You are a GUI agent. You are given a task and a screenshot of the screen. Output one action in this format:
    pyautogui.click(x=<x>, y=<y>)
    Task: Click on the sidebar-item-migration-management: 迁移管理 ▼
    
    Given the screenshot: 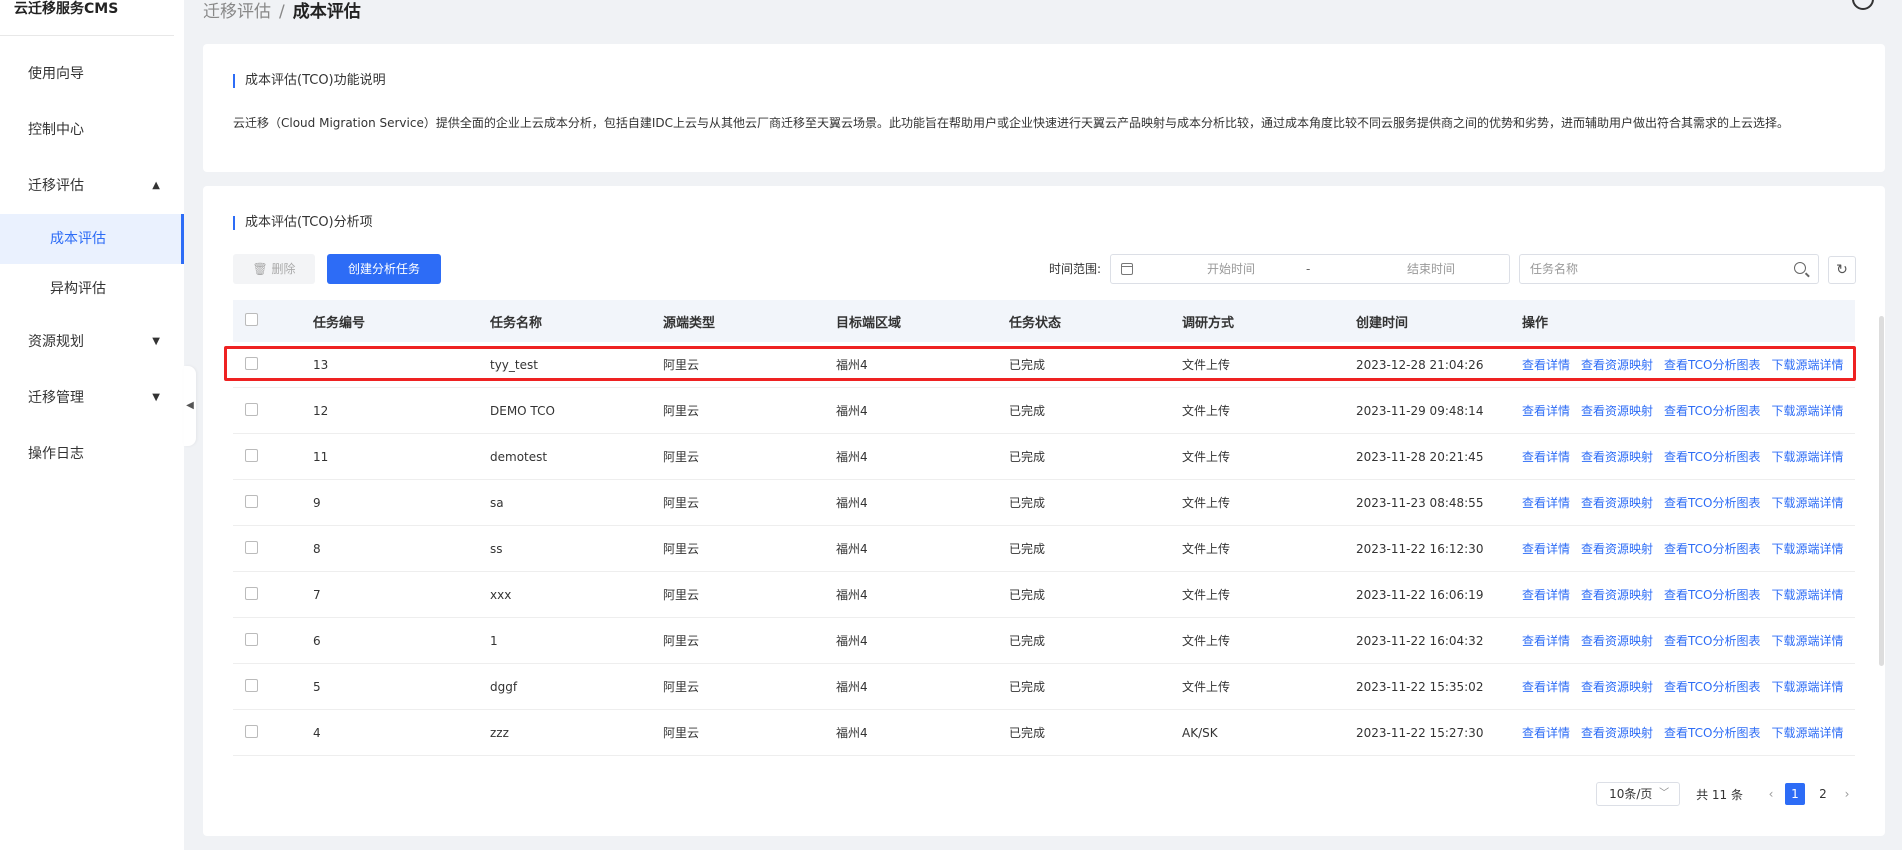 What is the action you would take?
    pyautogui.click(x=92, y=398)
    